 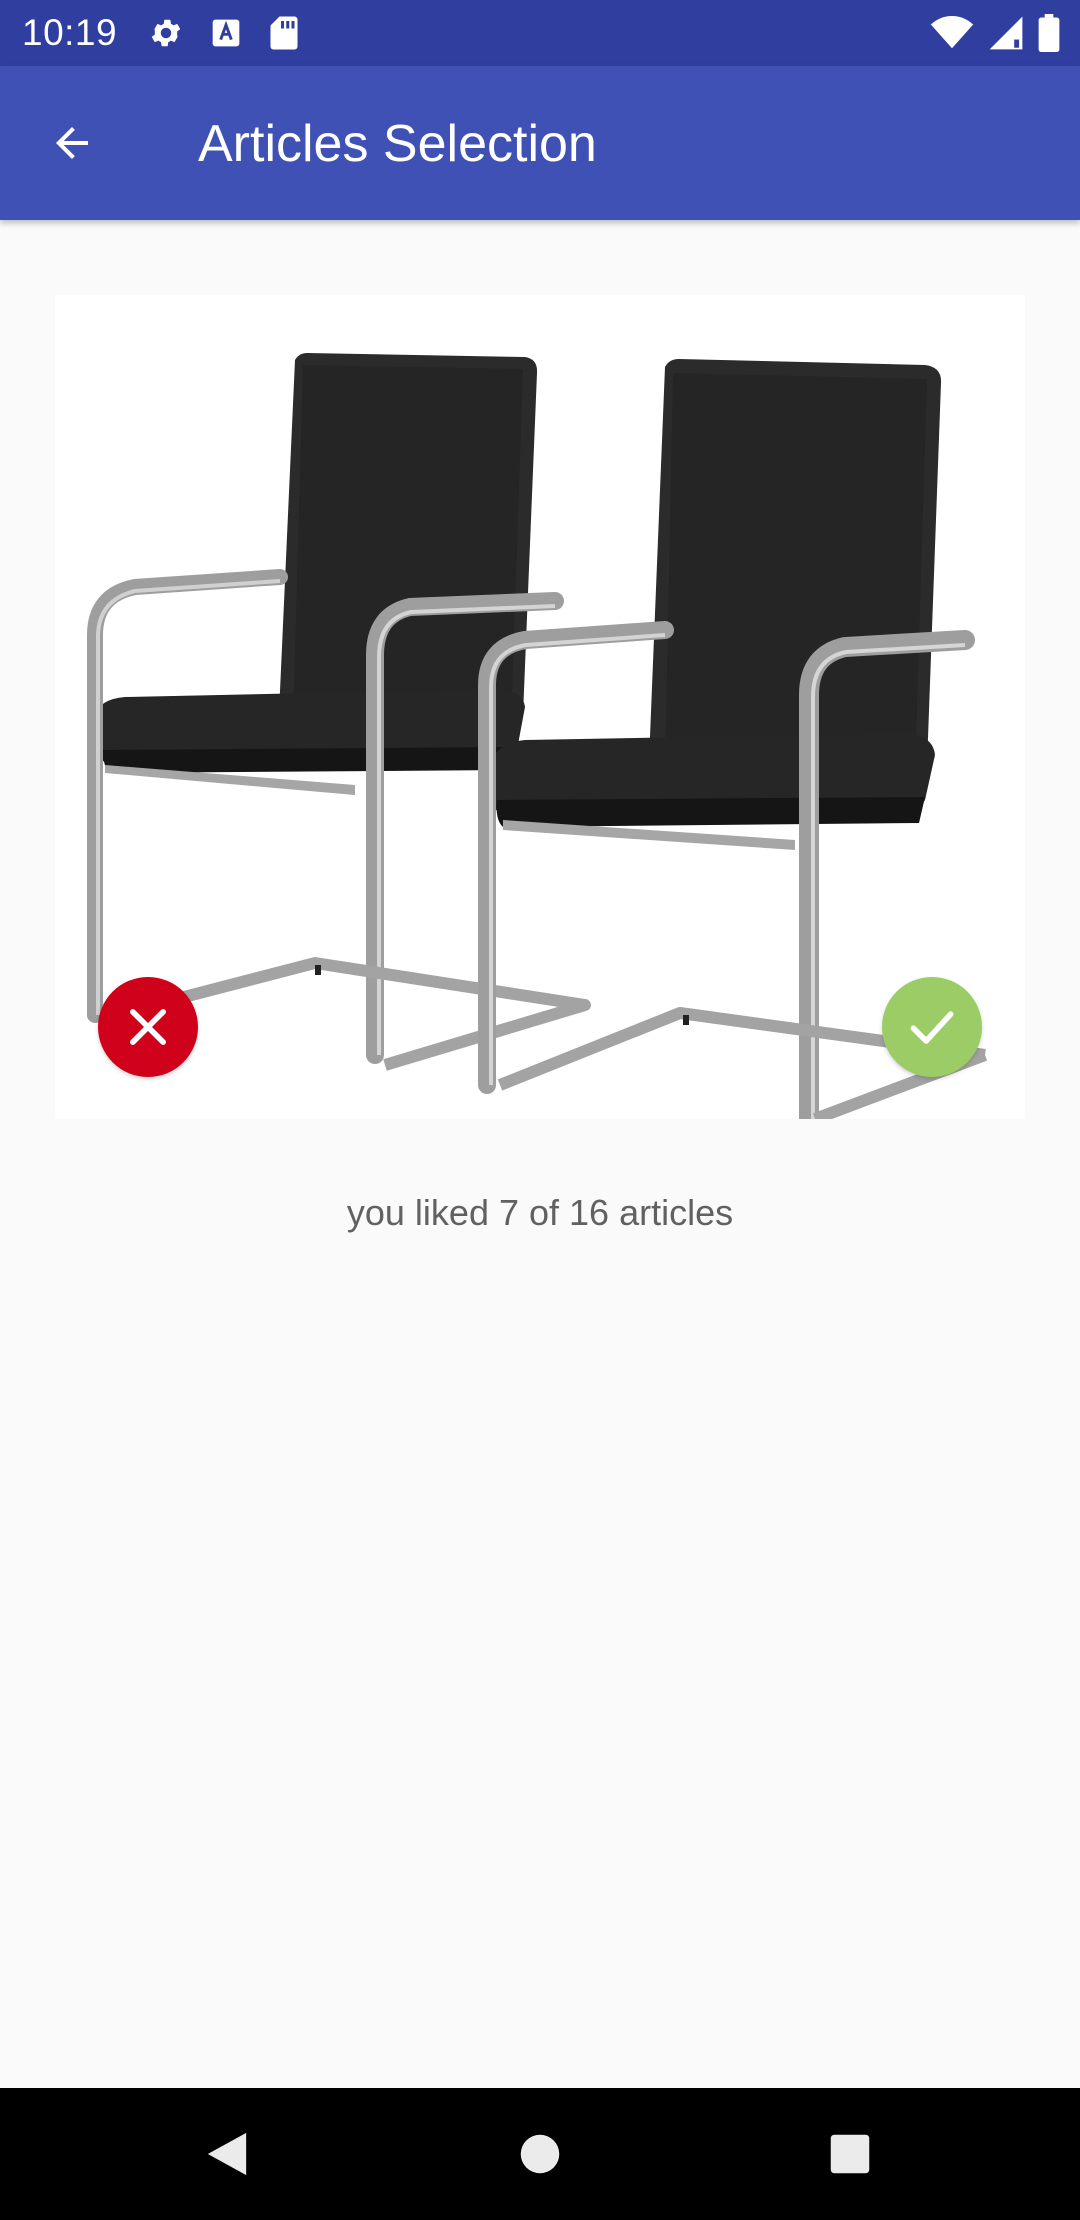 What do you see at coordinates (1049, 33) in the screenshot?
I see `battery-icon` at bounding box center [1049, 33].